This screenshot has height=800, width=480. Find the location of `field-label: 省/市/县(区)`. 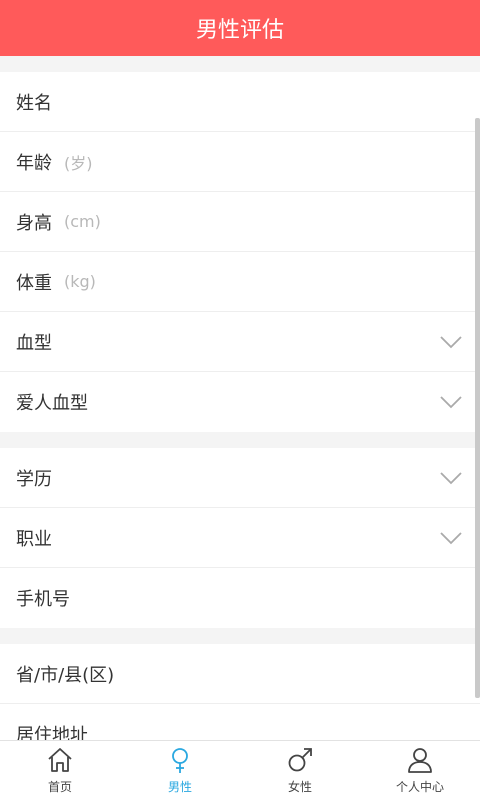

field-label: 省/市/县(区) is located at coordinates (65, 675).